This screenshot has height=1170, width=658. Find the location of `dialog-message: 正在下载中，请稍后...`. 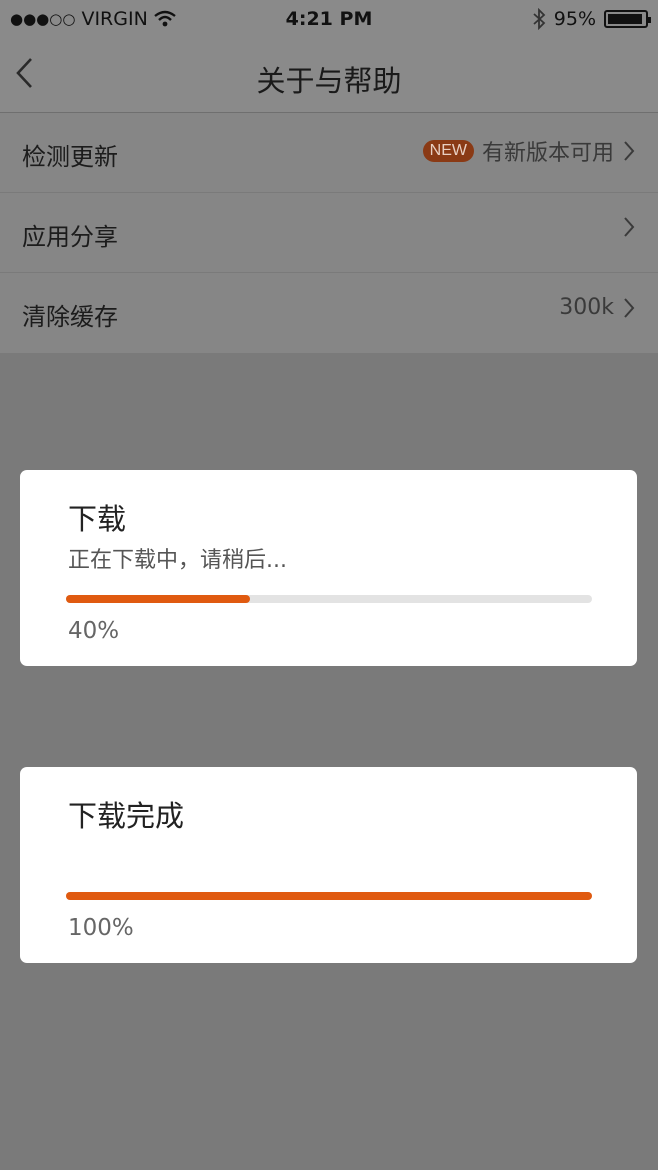

dialog-message: 正在下载中，请稍后... is located at coordinates (177, 560).